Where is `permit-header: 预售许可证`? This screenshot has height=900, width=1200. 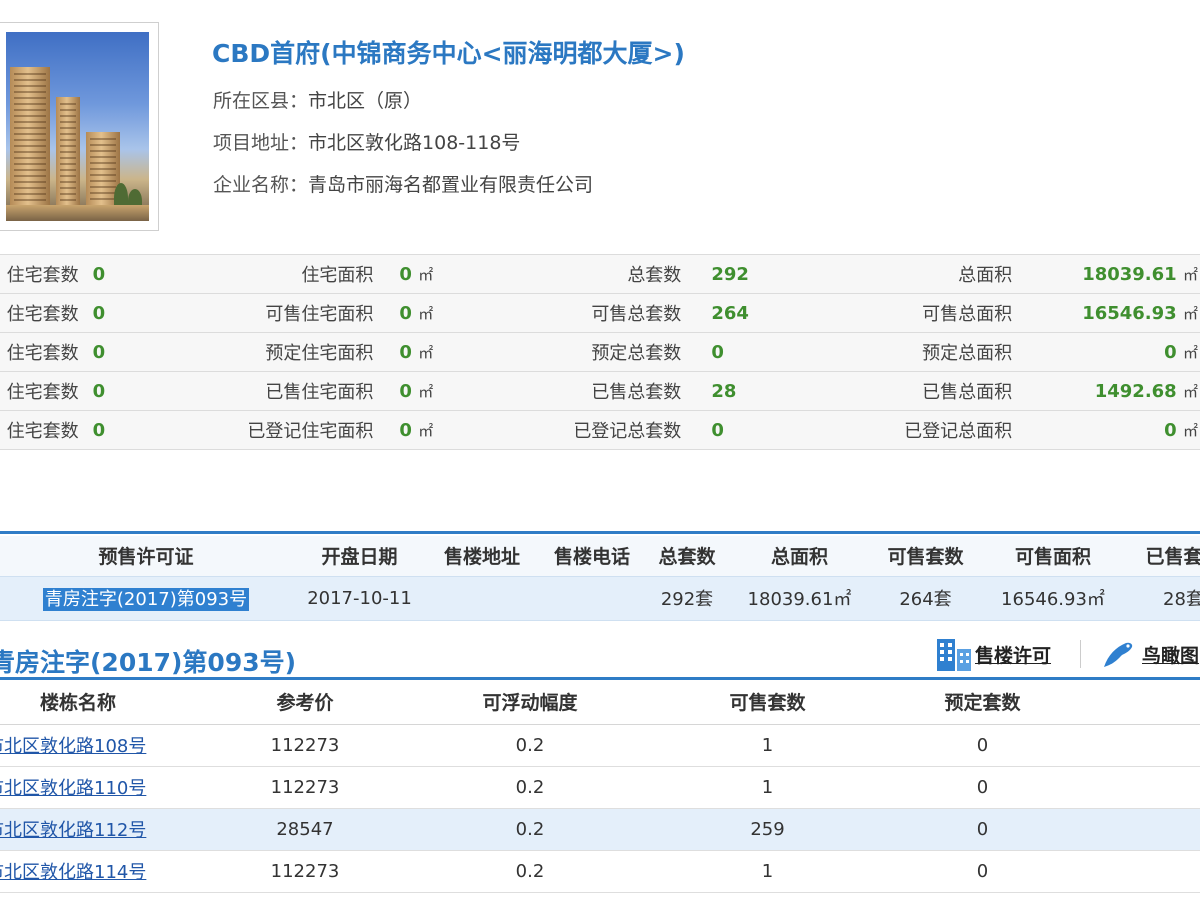 permit-header: 预售许可证 is located at coordinates (146, 556).